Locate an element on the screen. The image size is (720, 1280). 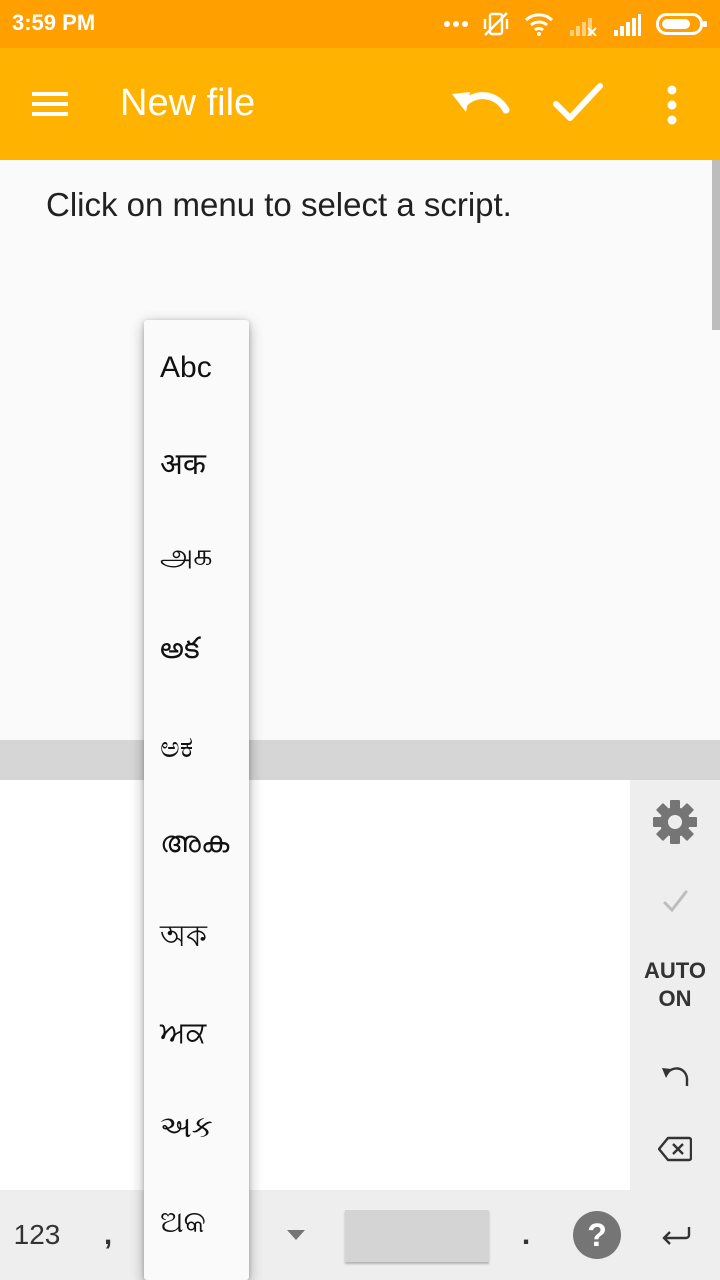
script-menu: Abc अक அக అక ಅಕ അക অক ਅਕ અક ଅକ is located at coordinates (196, 800).